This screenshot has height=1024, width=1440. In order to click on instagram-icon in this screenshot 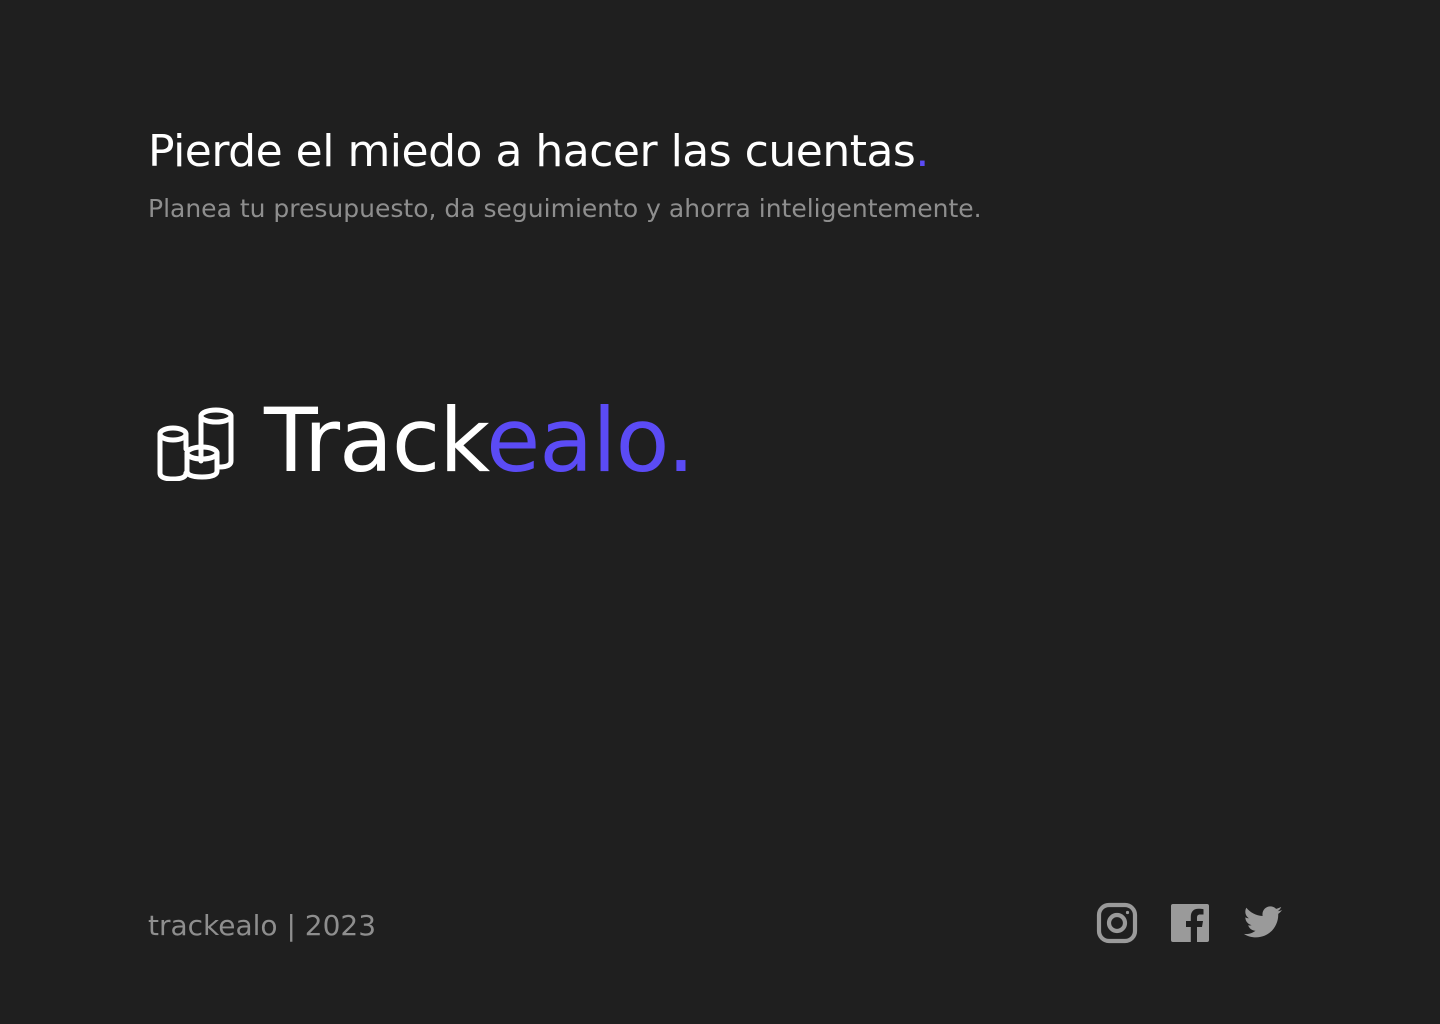, I will do `click(1117, 923)`.